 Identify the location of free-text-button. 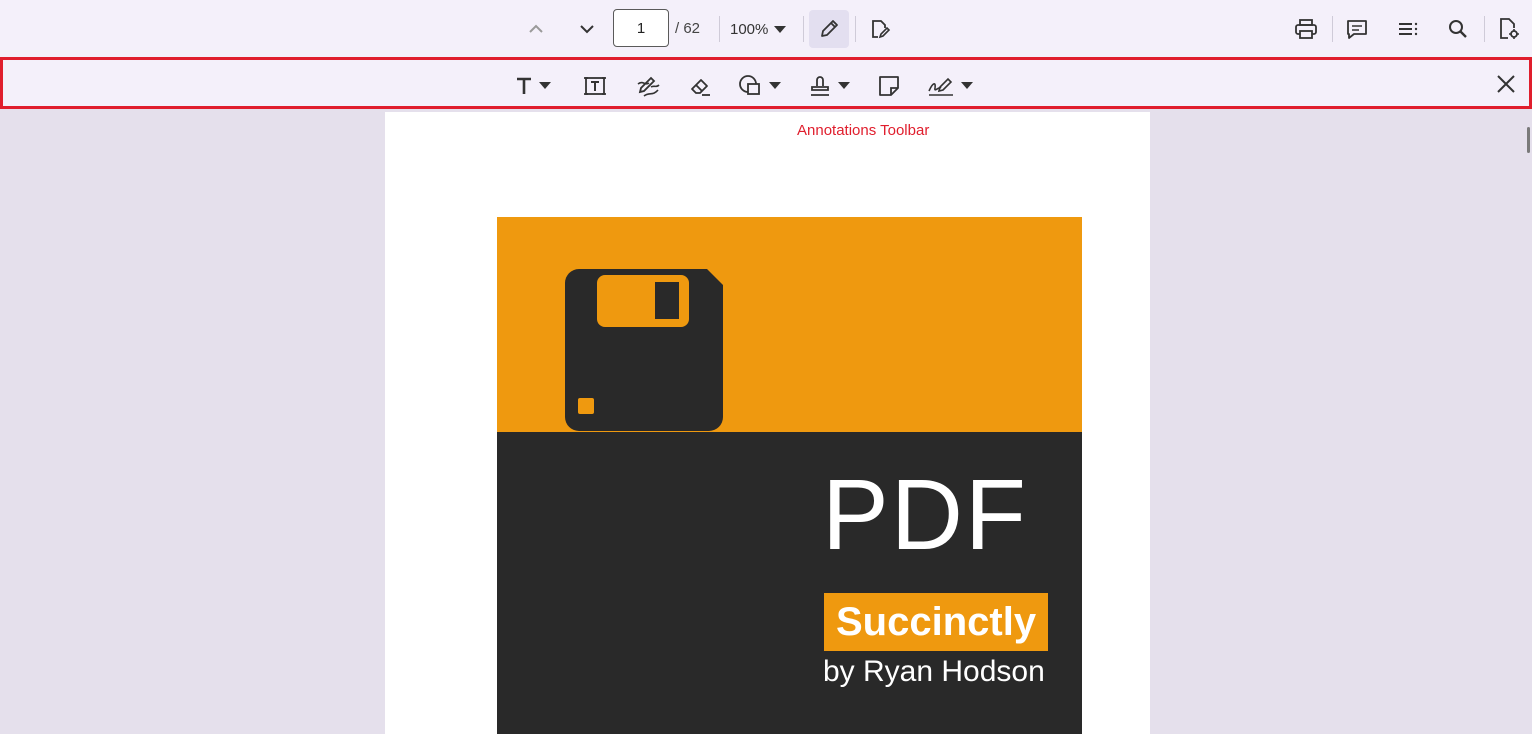
(595, 86).